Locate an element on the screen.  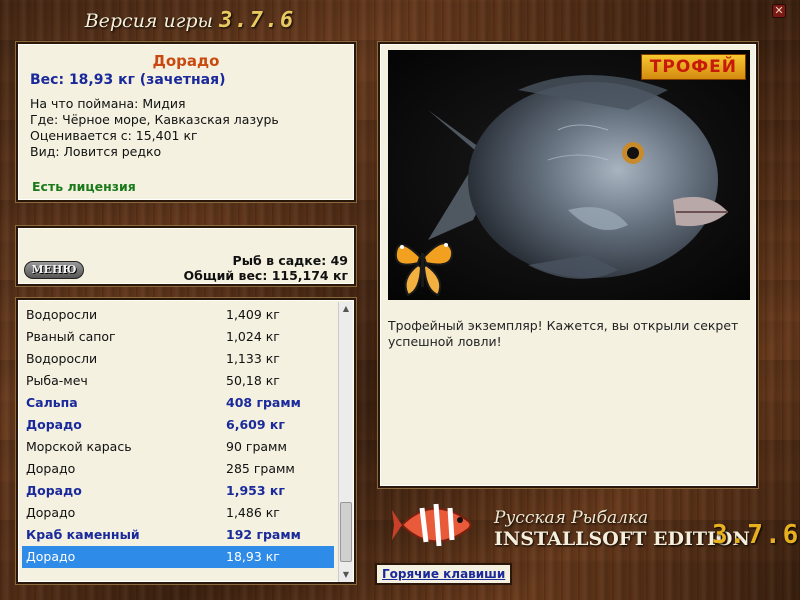
catch-weight: 192 грамм is located at coordinates (263, 534).